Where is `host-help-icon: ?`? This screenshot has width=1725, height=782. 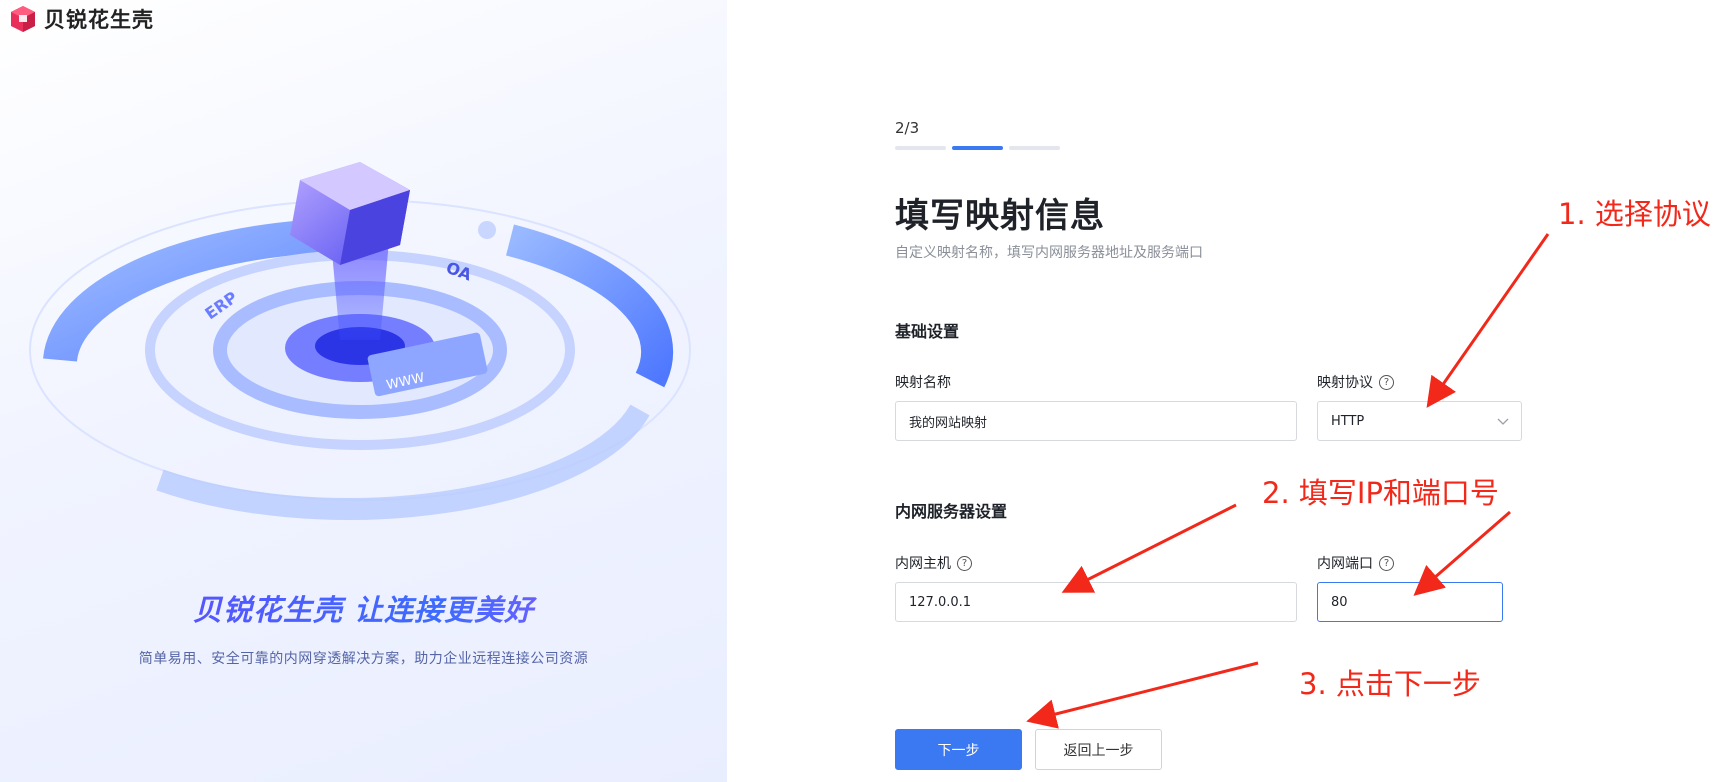
host-help-icon: ? is located at coordinates (964, 563).